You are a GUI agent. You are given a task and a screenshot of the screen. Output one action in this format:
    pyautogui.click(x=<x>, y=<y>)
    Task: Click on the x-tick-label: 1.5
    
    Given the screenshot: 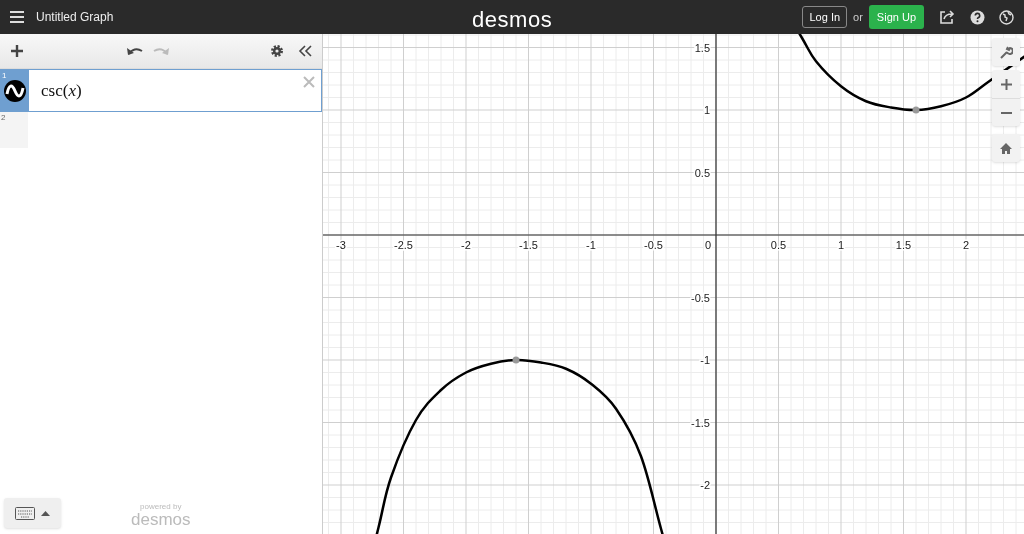 What is the action you would take?
    pyautogui.click(x=903, y=245)
    